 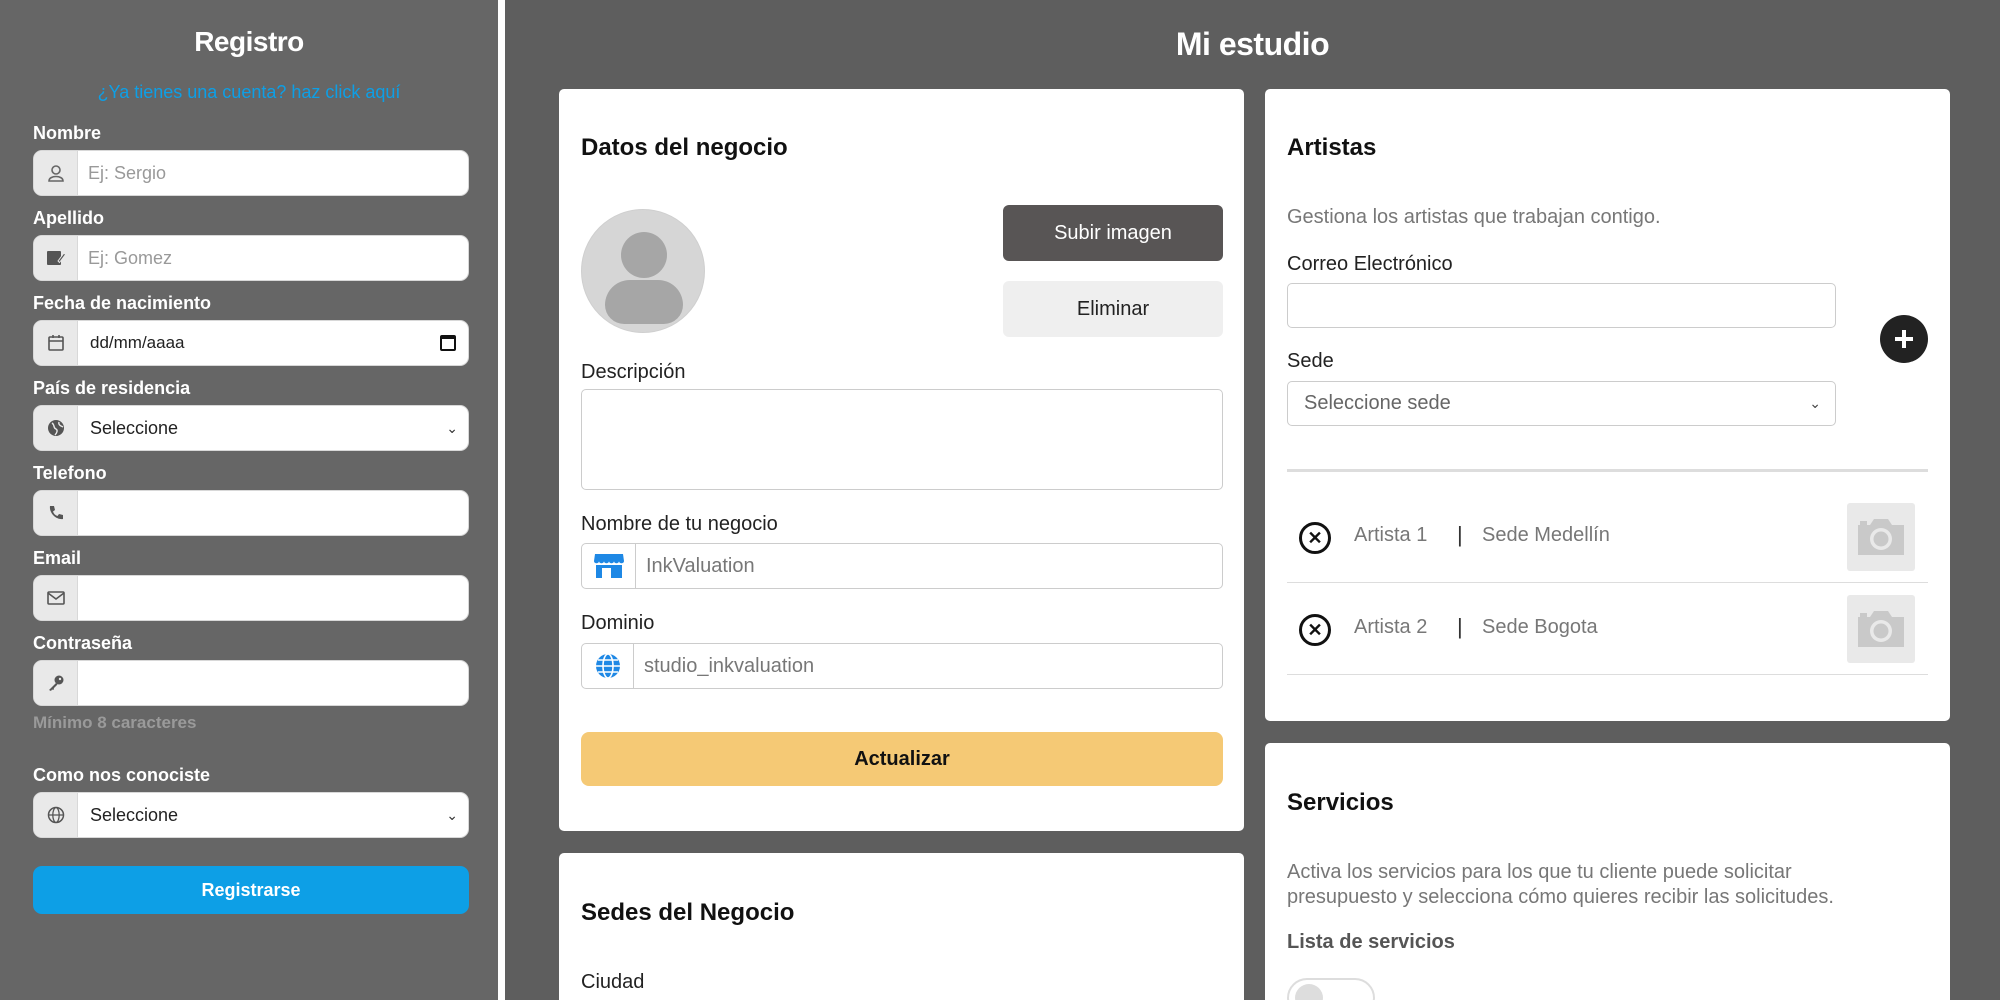 I want to click on apellido-label: Apellido, so click(x=68, y=218).